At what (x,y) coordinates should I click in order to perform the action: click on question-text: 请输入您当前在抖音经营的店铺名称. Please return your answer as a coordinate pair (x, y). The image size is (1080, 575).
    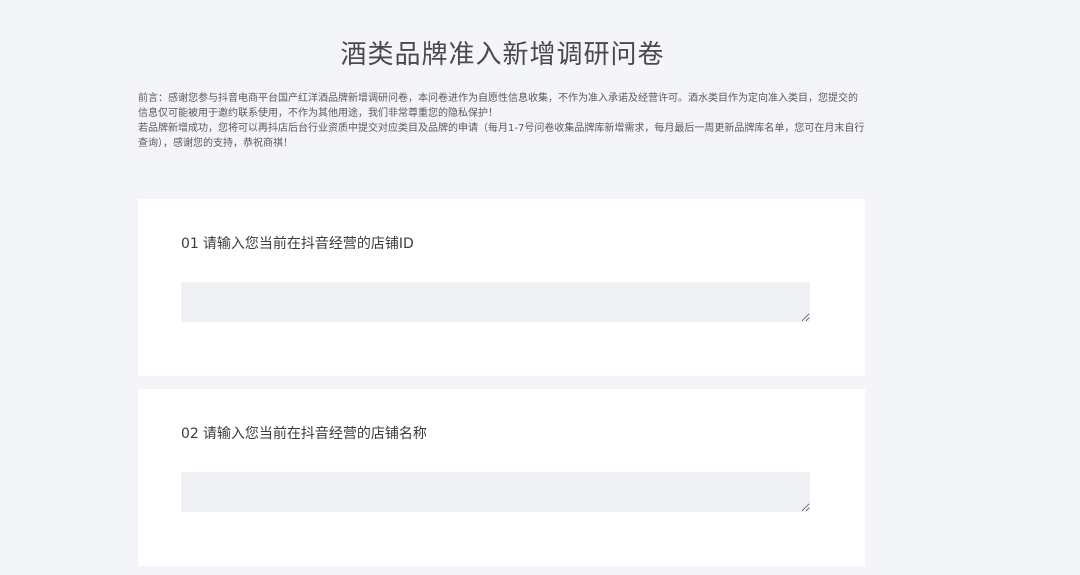
    Looking at the image, I should click on (314, 434).